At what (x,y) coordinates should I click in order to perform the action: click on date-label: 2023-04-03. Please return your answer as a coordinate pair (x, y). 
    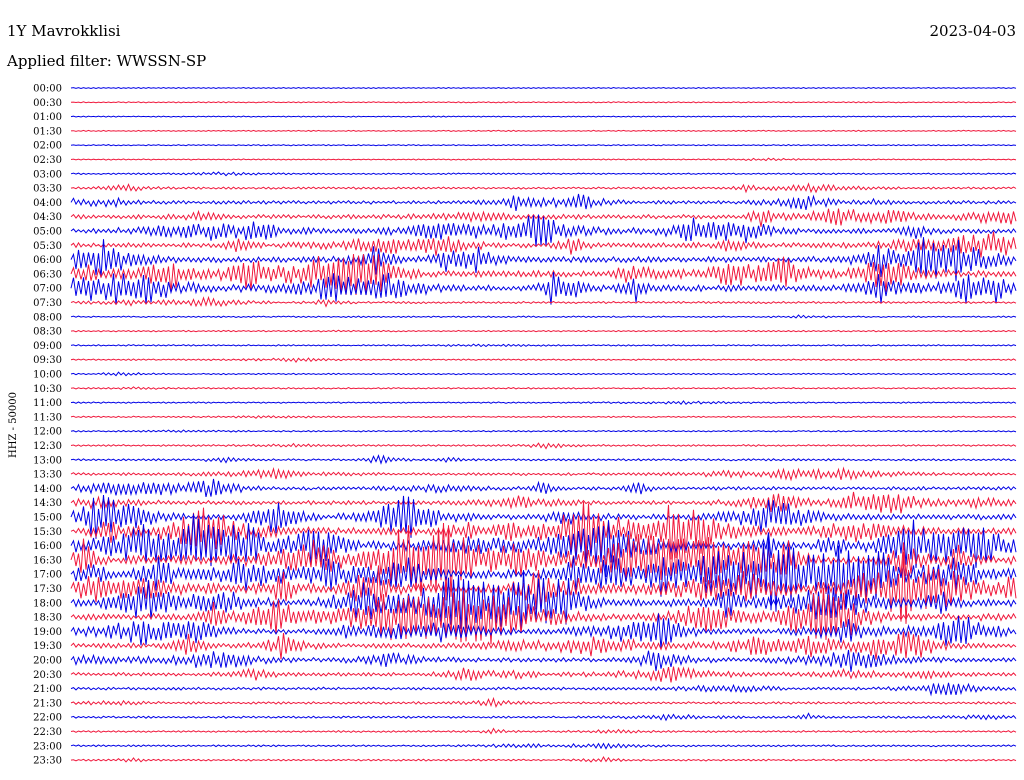
    Looking at the image, I should click on (973, 31).